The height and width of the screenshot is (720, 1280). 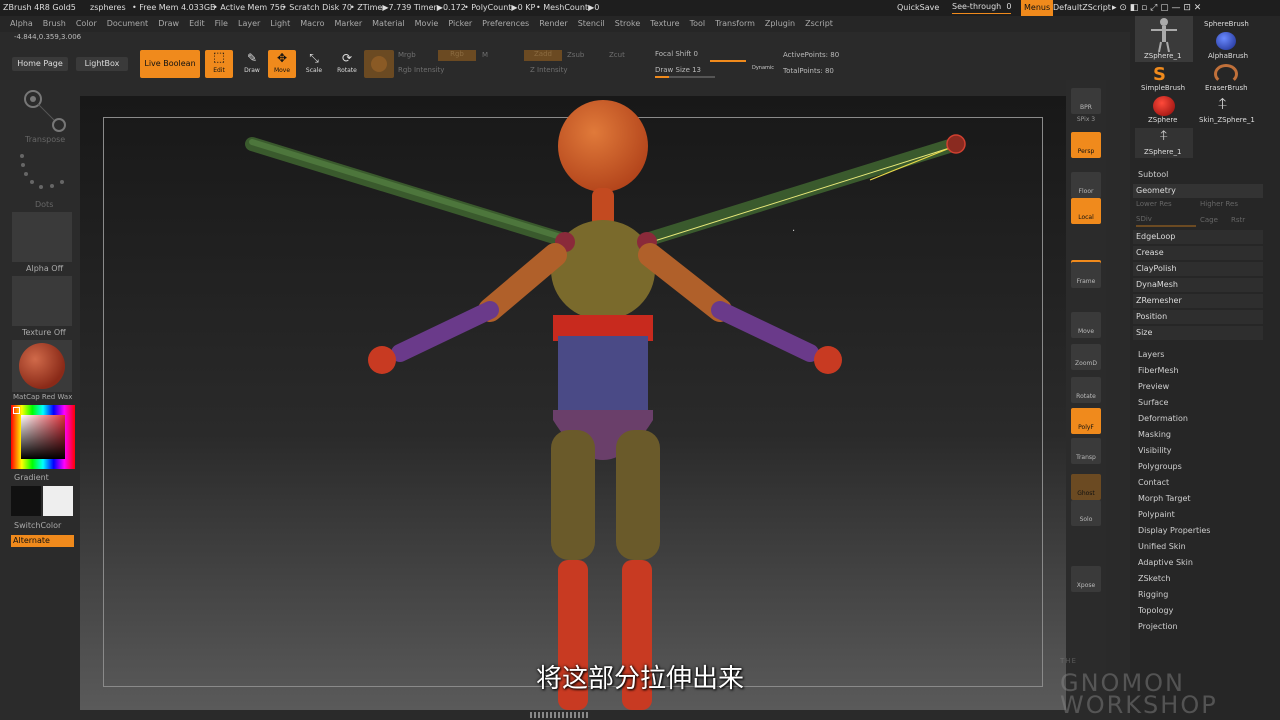 What do you see at coordinates (1086, 151) in the screenshot?
I see `shelf-persp-label: Persp` at bounding box center [1086, 151].